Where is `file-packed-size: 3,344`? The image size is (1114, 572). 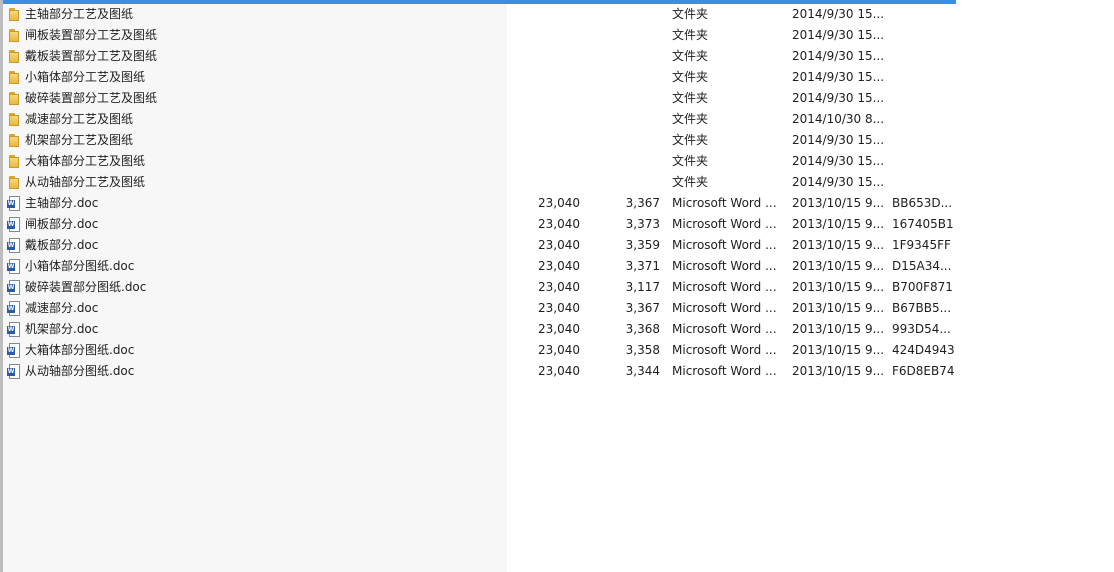
file-packed-size: 3,344 is located at coordinates (642, 371).